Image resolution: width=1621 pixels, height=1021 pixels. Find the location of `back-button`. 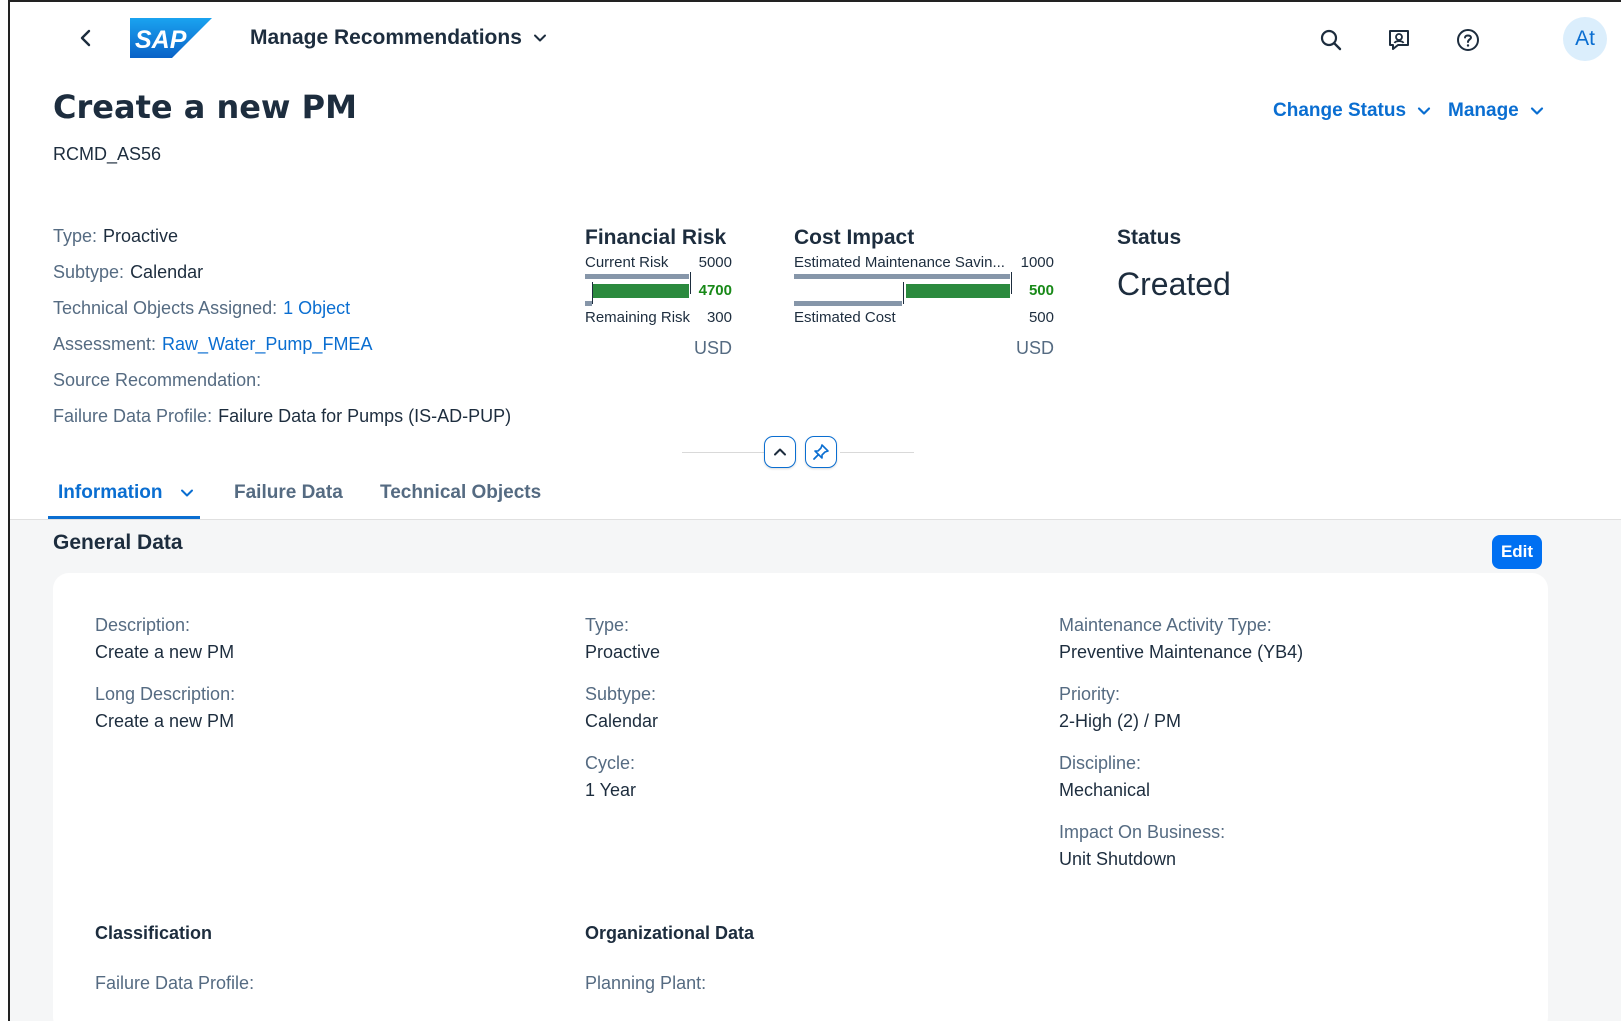

back-button is located at coordinates (86, 38).